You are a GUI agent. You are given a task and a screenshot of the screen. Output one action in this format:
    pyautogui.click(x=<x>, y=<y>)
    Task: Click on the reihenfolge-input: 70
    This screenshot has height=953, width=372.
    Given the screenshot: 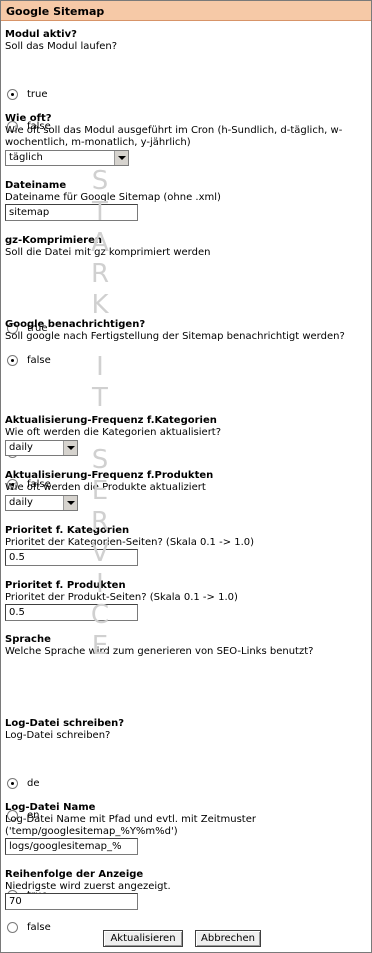 What is the action you would take?
    pyautogui.click(x=71, y=901)
    